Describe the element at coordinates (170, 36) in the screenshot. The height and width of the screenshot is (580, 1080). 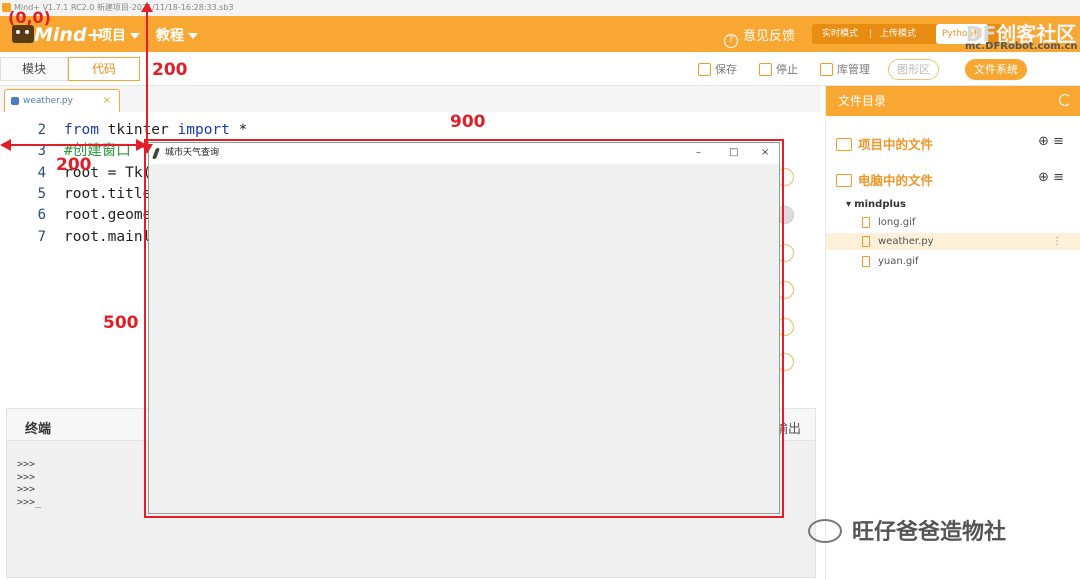
I see `menu-tutorial-label: 教程` at that location.